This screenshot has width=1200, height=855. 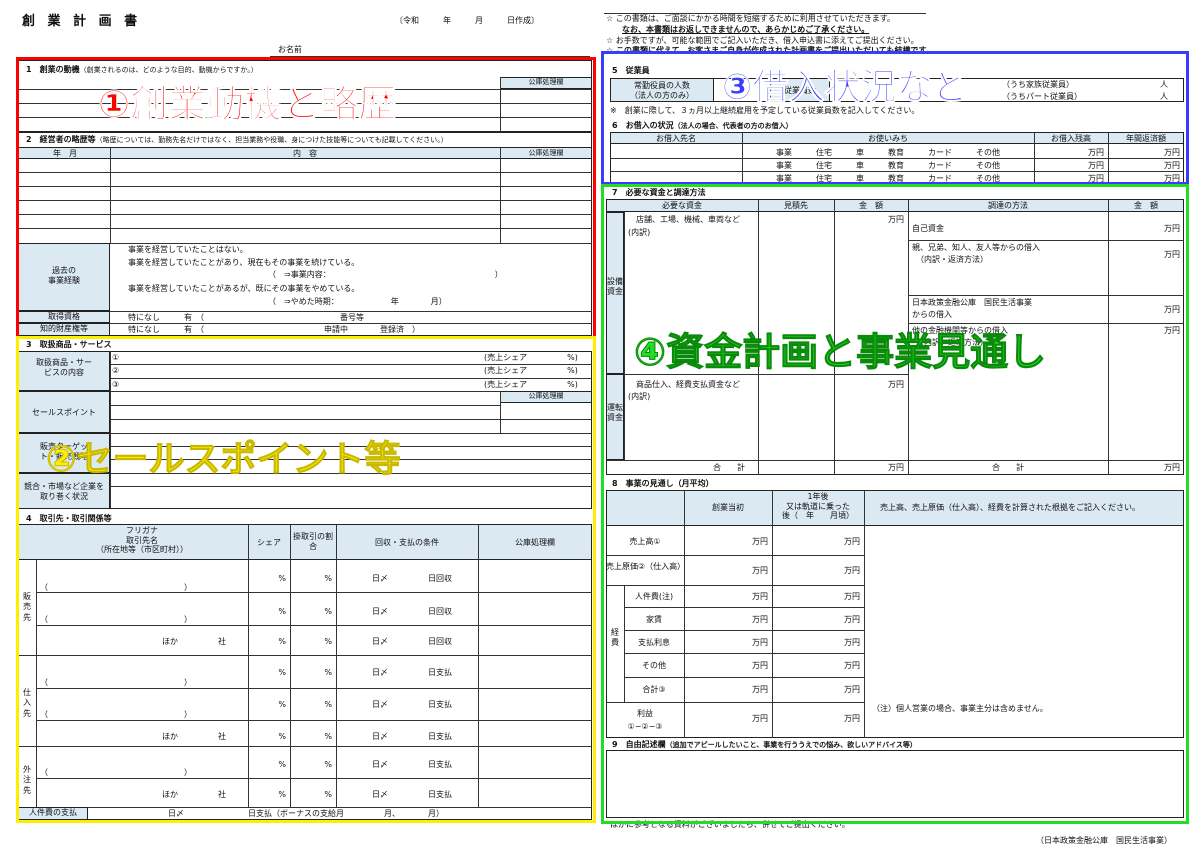 I want to click on outsource-row-1-ratio: %, so click(x=322, y=765).